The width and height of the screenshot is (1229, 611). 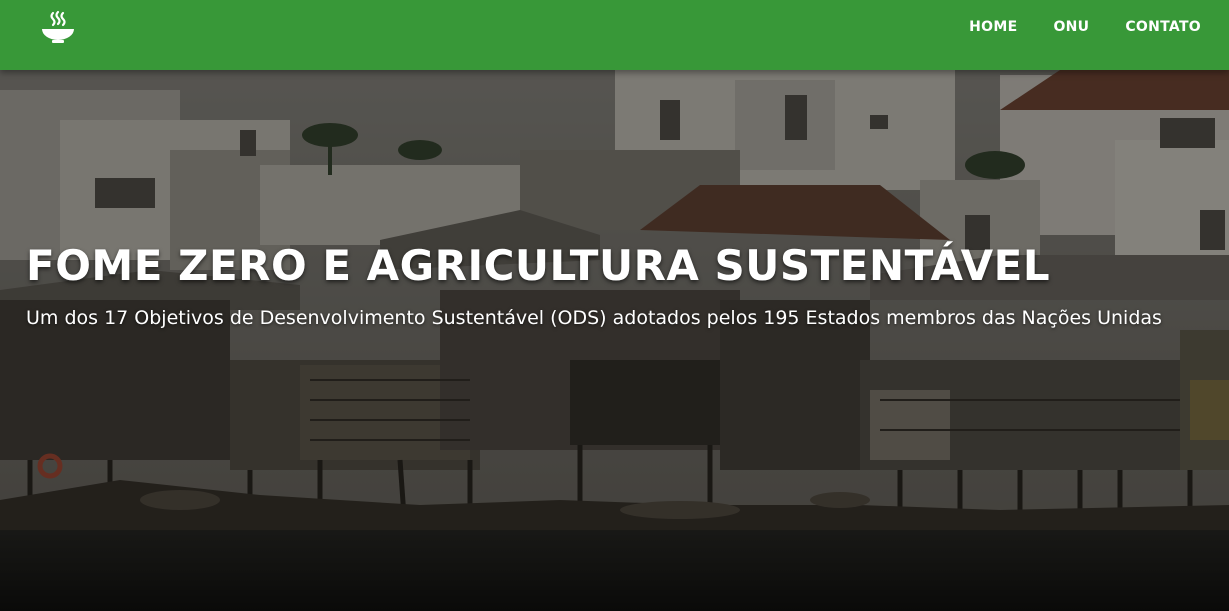 I want to click on food-bowl-icon, so click(x=58, y=26).